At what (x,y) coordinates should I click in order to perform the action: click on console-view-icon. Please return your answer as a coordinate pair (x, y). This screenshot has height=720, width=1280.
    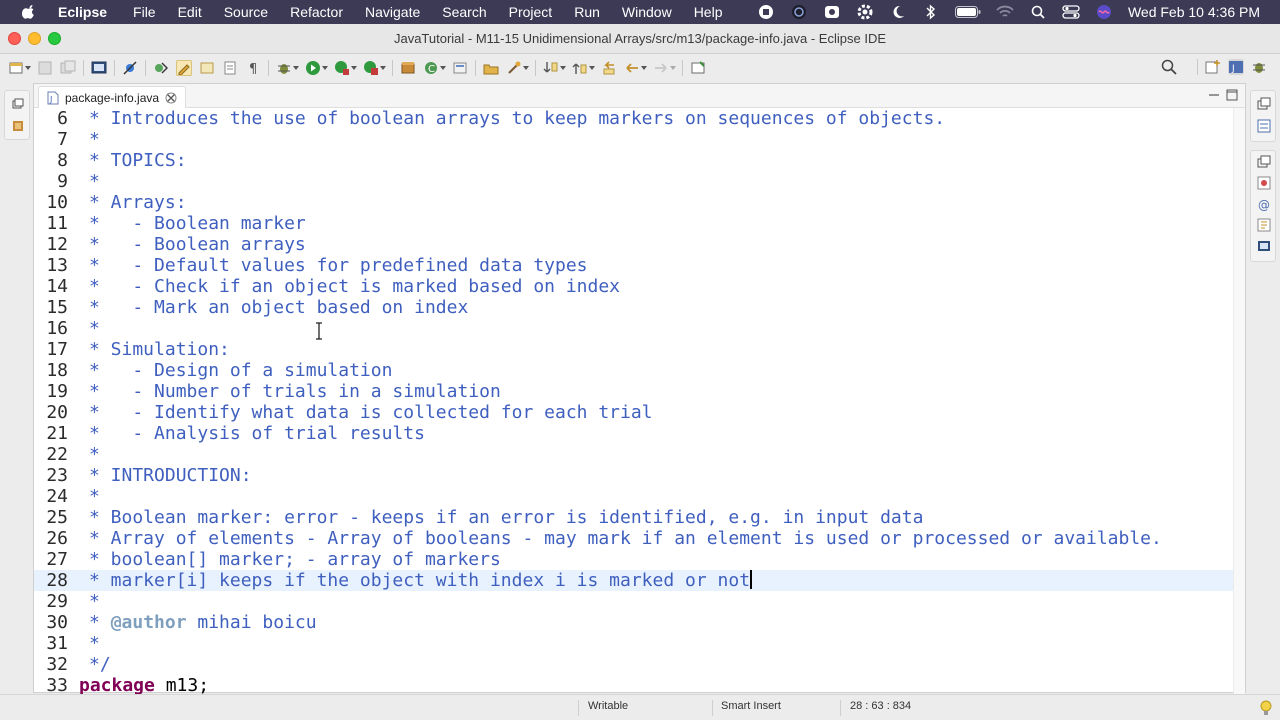
    Looking at the image, I should click on (1264, 246).